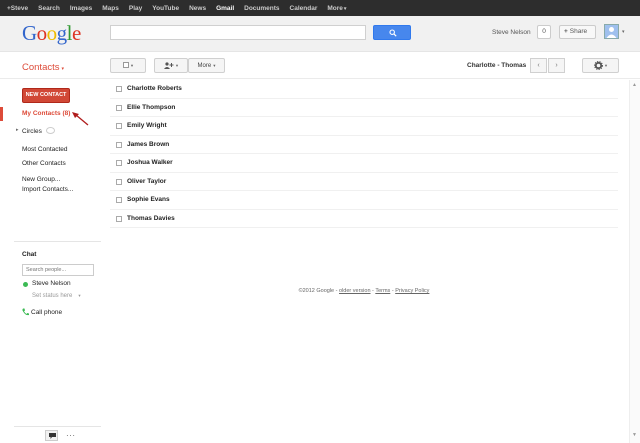 This screenshot has width=640, height=443. I want to click on previous-page-button: ‹, so click(538, 65).